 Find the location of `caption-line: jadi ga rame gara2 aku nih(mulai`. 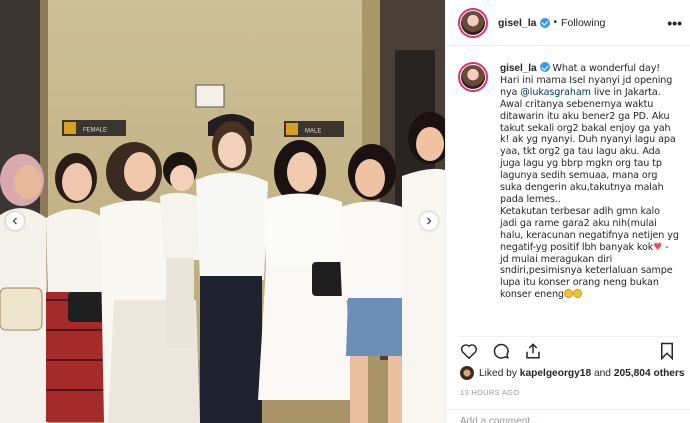

caption-line: jadi ga rame gara2 aku nih(mulai is located at coordinates (578, 223).